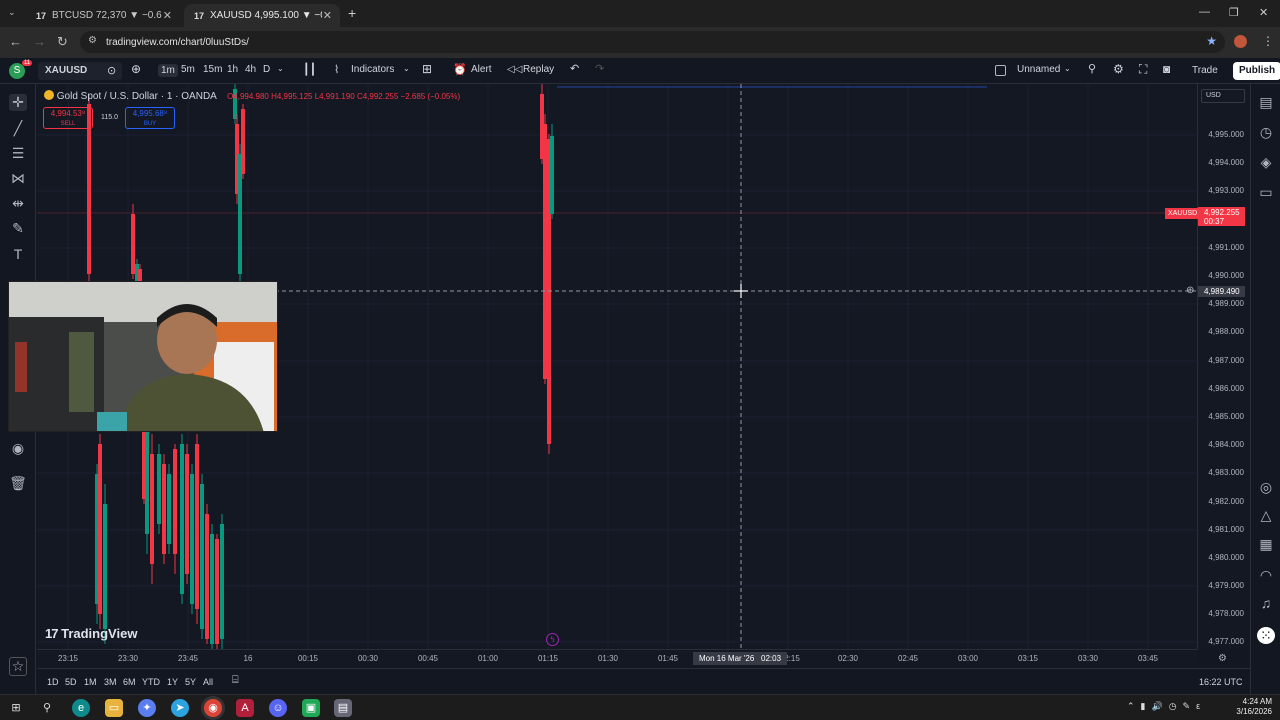 The image size is (1280, 720). Describe the element at coordinates (81, 708) in the screenshot. I see `edge-icon: e` at that location.